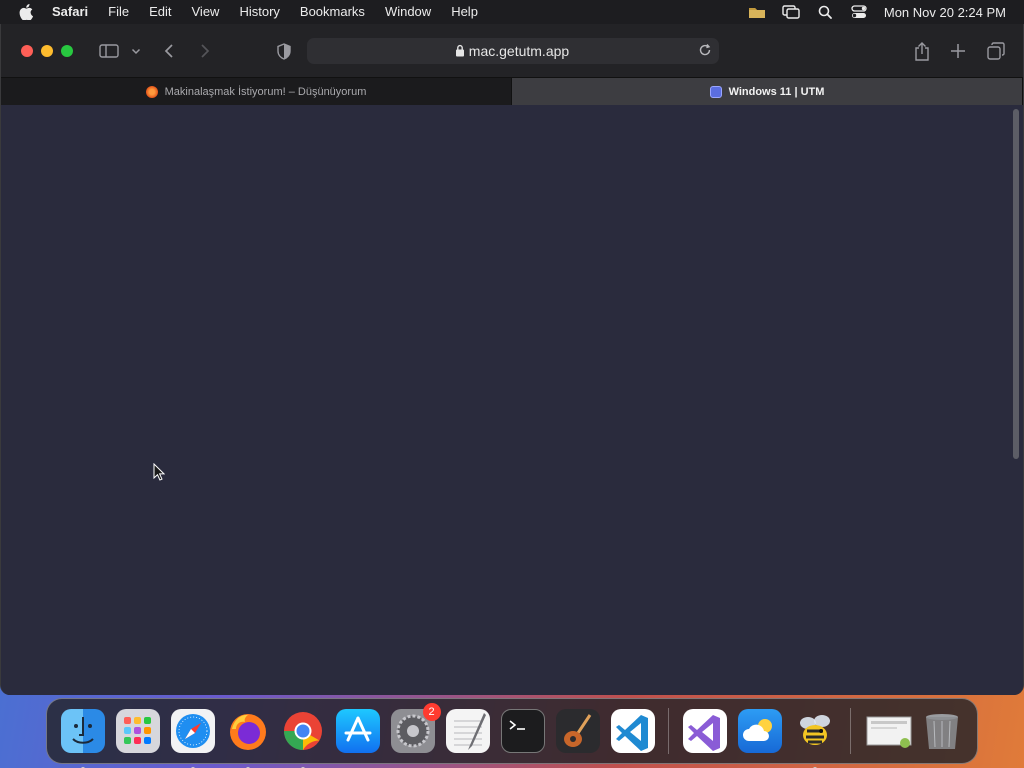  I want to click on bee-icon, so click(815, 738).